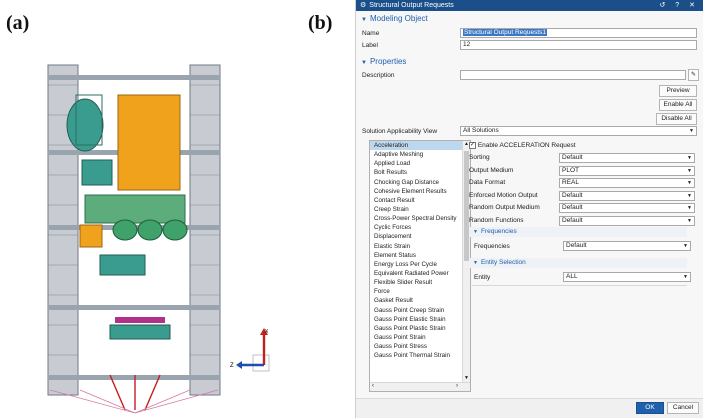  What do you see at coordinates (679, 5) in the screenshot?
I see `title-icons: ↺ ? ✕` at bounding box center [679, 5].